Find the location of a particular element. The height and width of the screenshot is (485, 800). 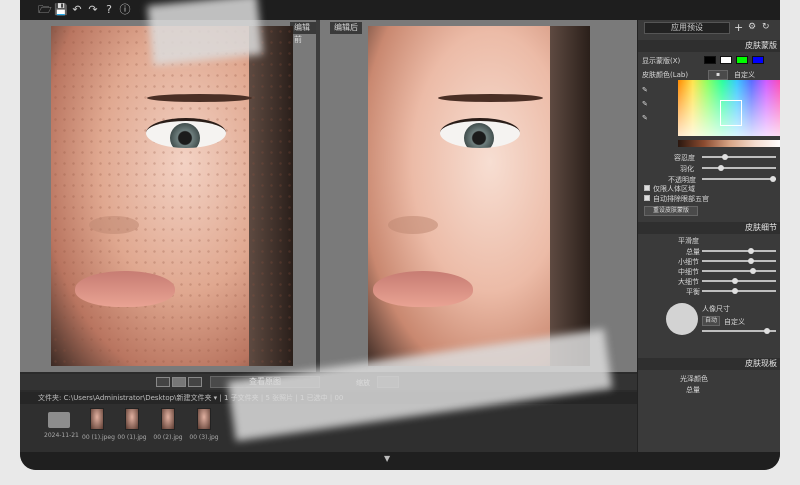

thumbnail-item: 00 (3).jpg is located at coordinates (204, 428).